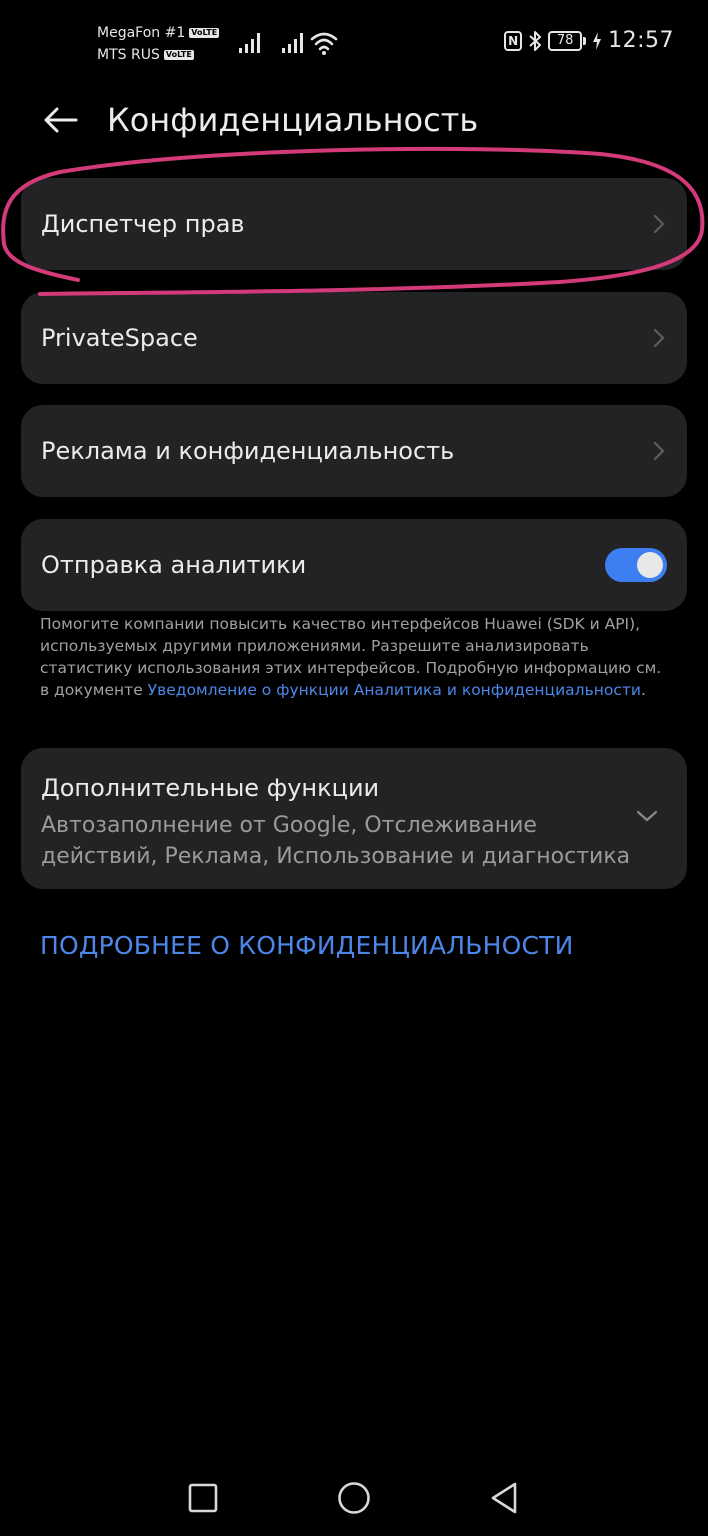  What do you see at coordinates (174, 565) in the screenshot?
I see `item-label: Отправка аналитики` at bounding box center [174, 565].